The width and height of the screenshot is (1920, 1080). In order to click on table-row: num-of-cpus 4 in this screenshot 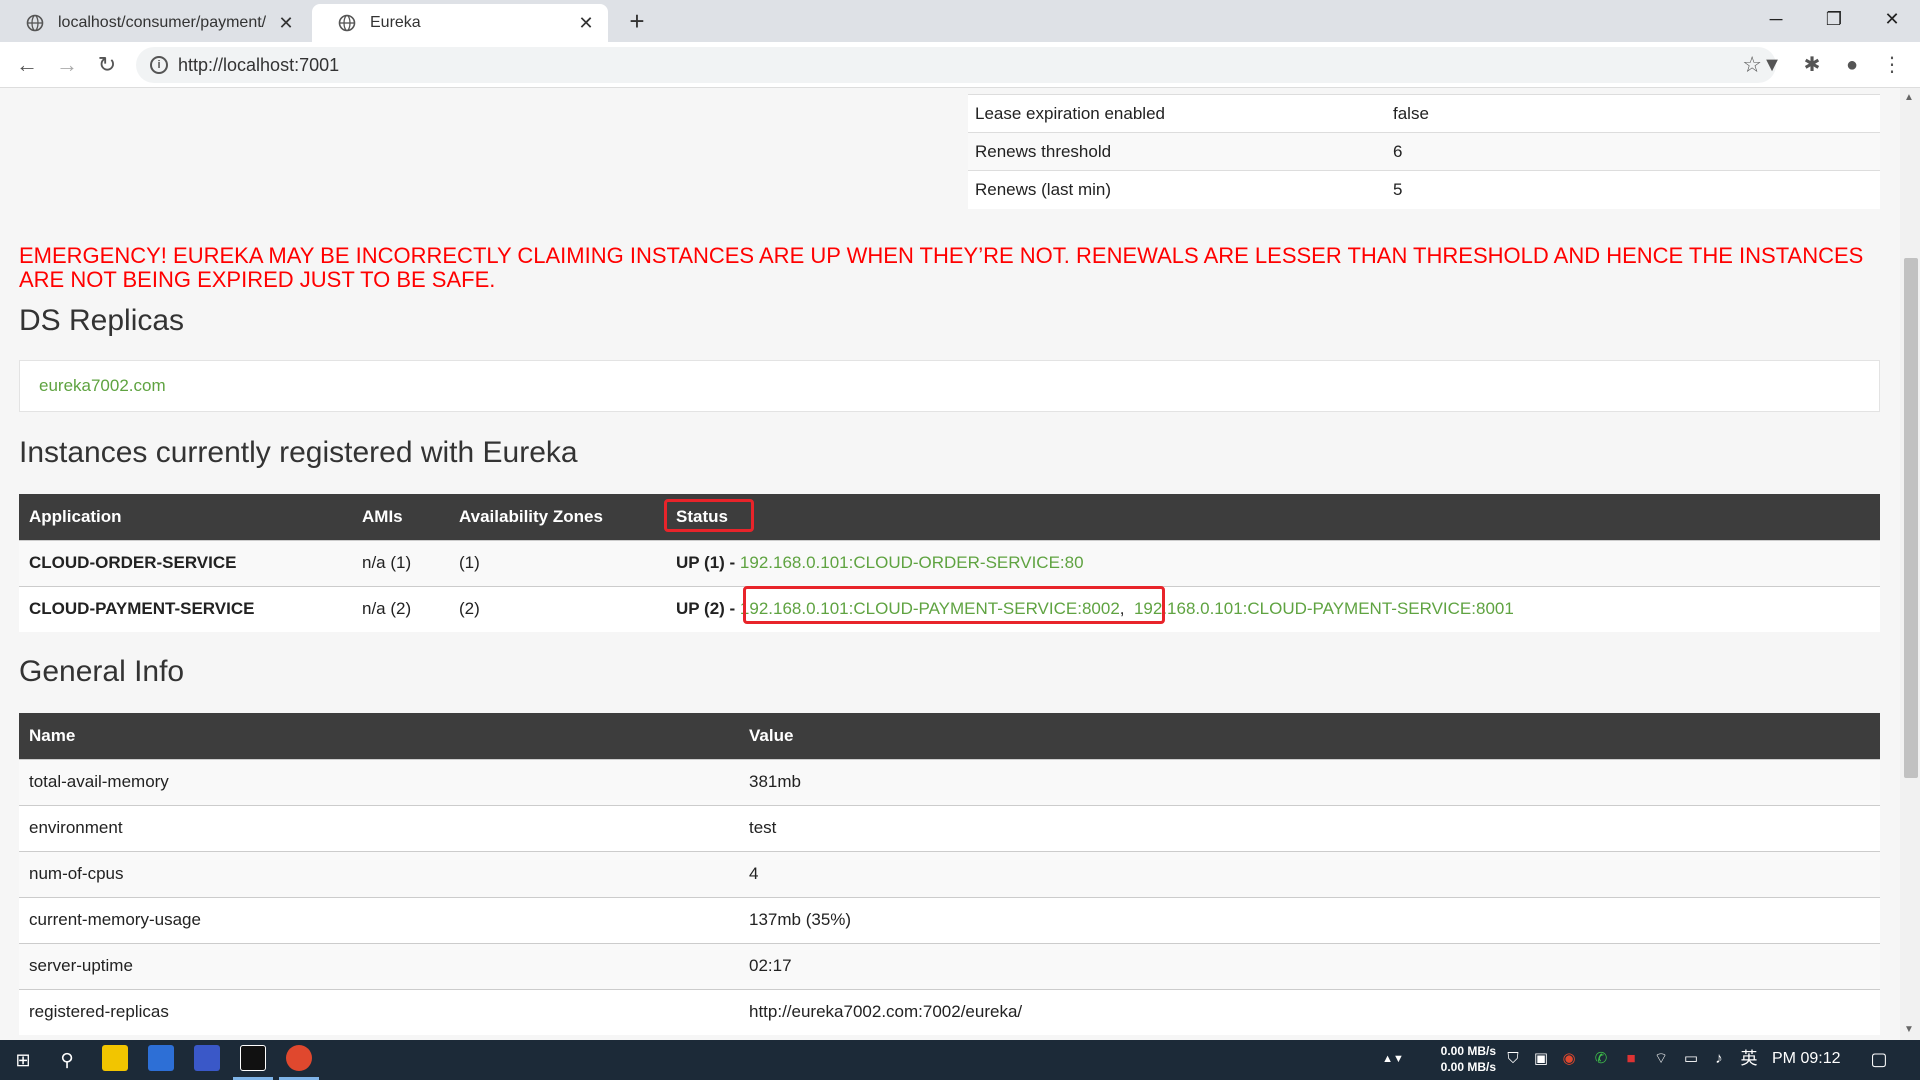, I will do `click(949, 873)`.